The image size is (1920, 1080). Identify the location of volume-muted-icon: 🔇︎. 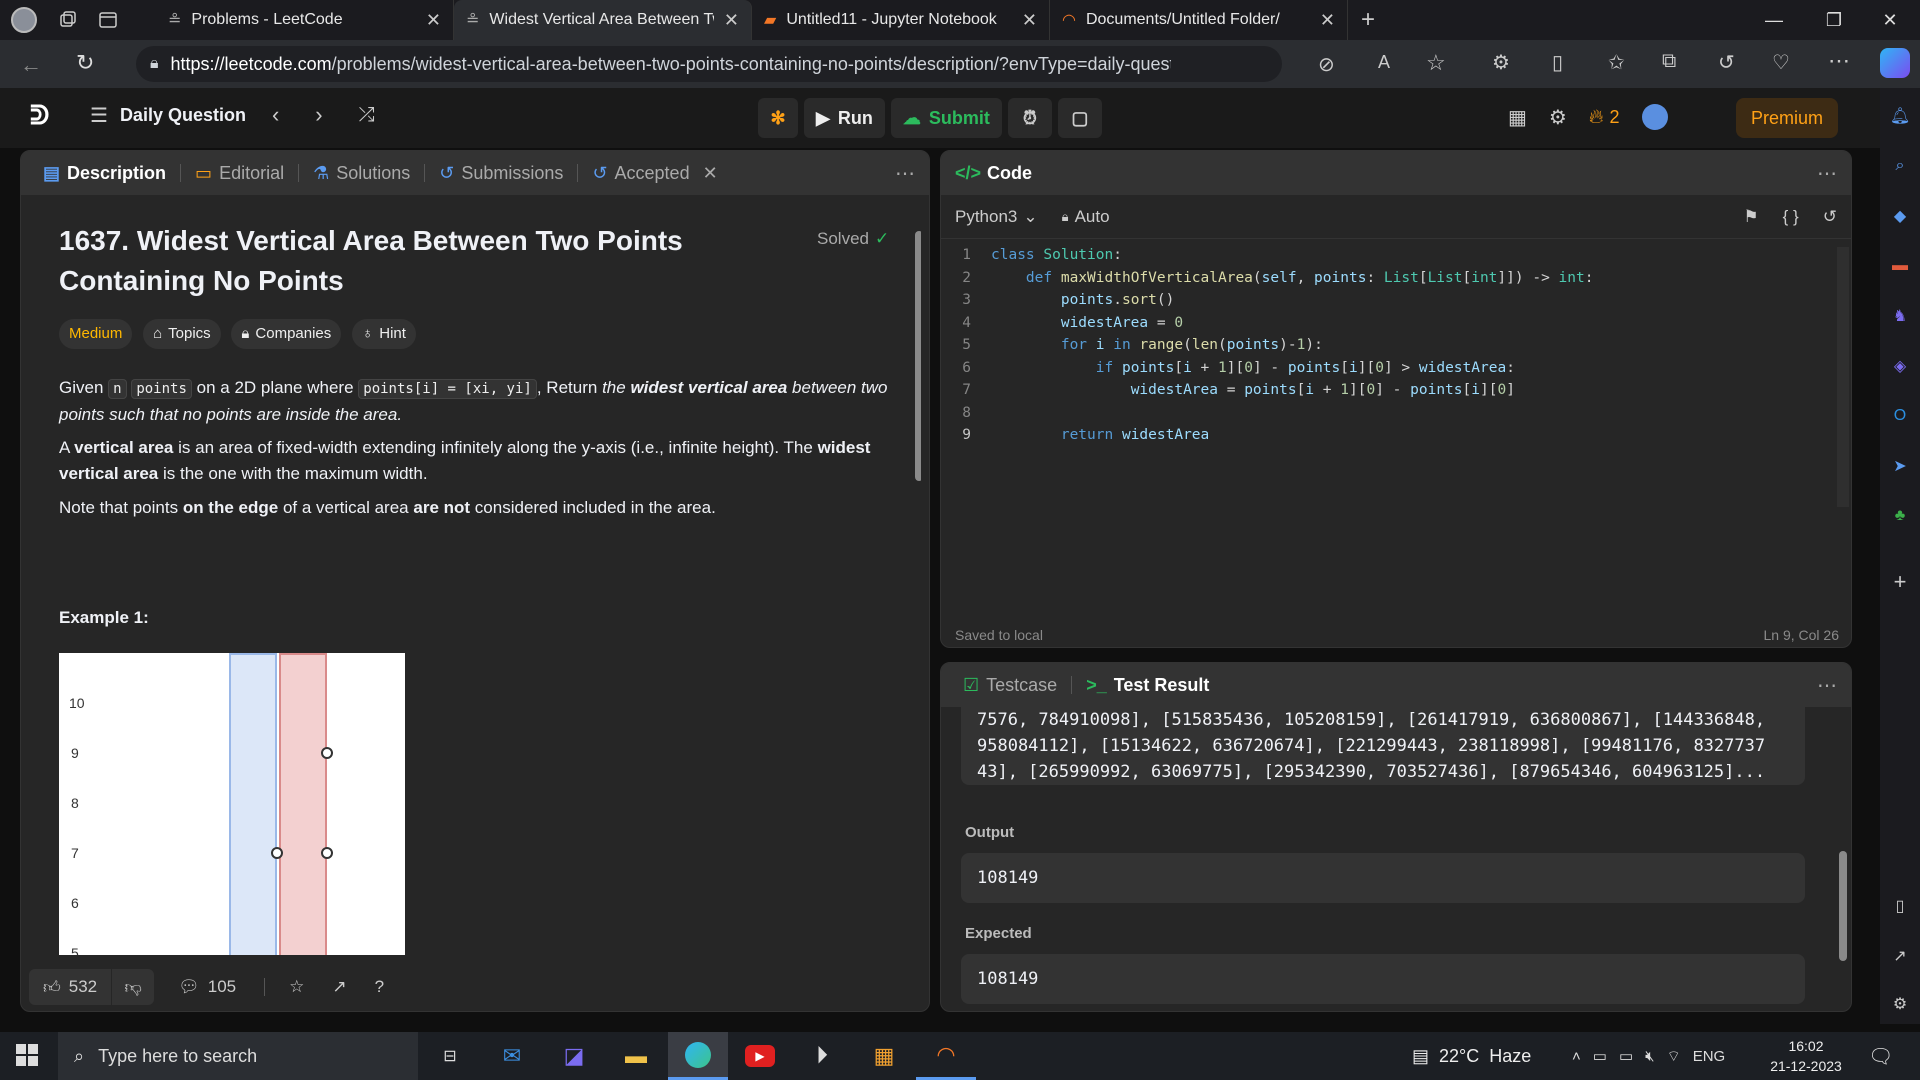
(1649, 1056).